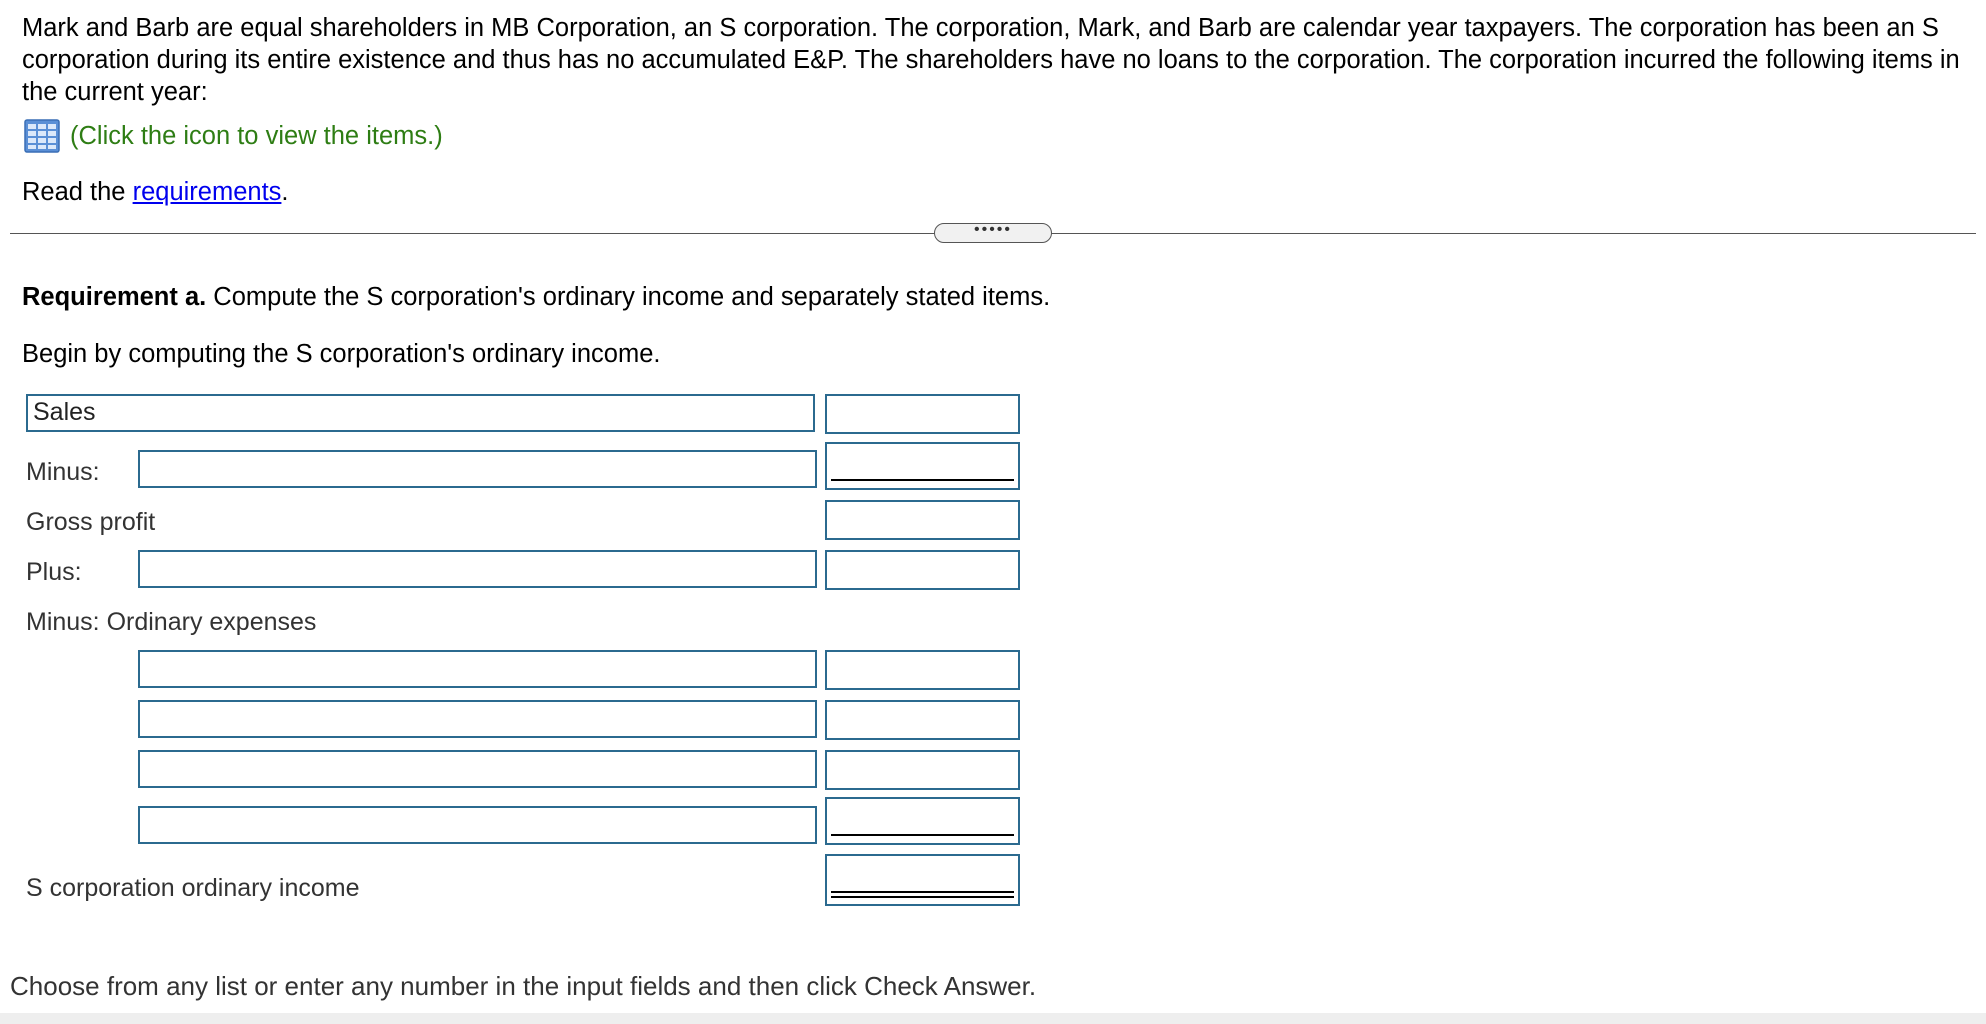  What do you see at coordinates (922, 414) in the screenshot?
I see `sales-amount-input` at bounding box center [922, 414].